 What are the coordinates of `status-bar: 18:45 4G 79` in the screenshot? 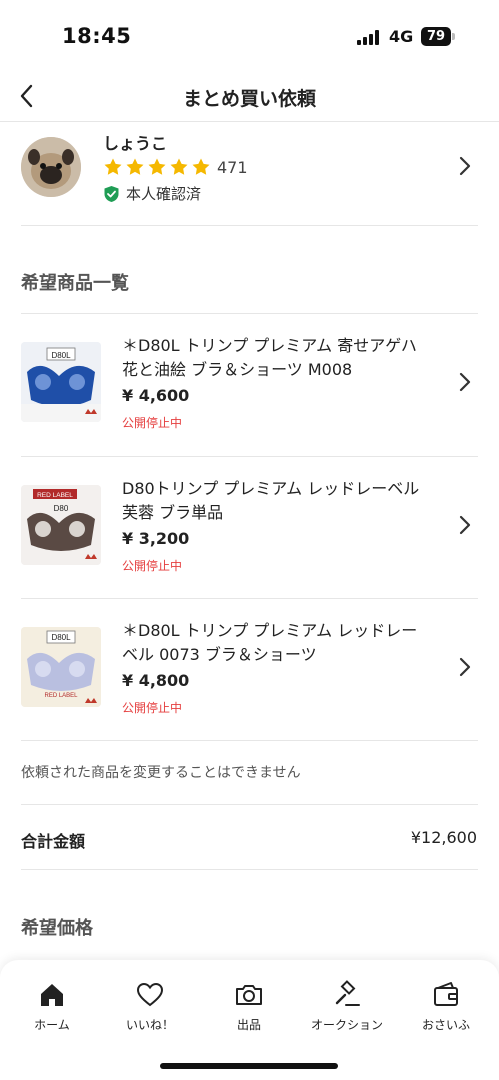 It's located at (249, 36).